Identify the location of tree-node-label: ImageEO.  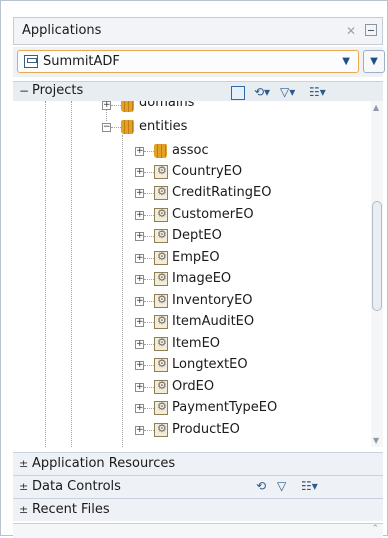
(202, 278).